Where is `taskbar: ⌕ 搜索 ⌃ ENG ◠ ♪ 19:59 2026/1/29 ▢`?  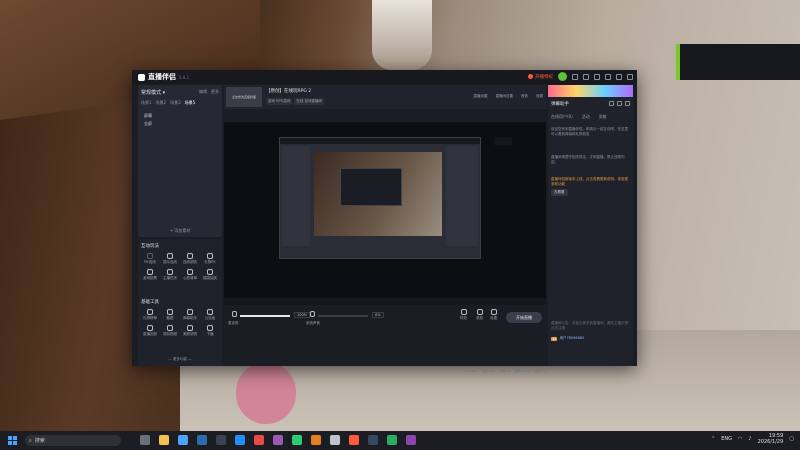
taskbar: ⌕ 搜索 ⌃ ENG ◠ ♪ 19:59 2026/1/29 ▢ is located at coordinates (400, 440).